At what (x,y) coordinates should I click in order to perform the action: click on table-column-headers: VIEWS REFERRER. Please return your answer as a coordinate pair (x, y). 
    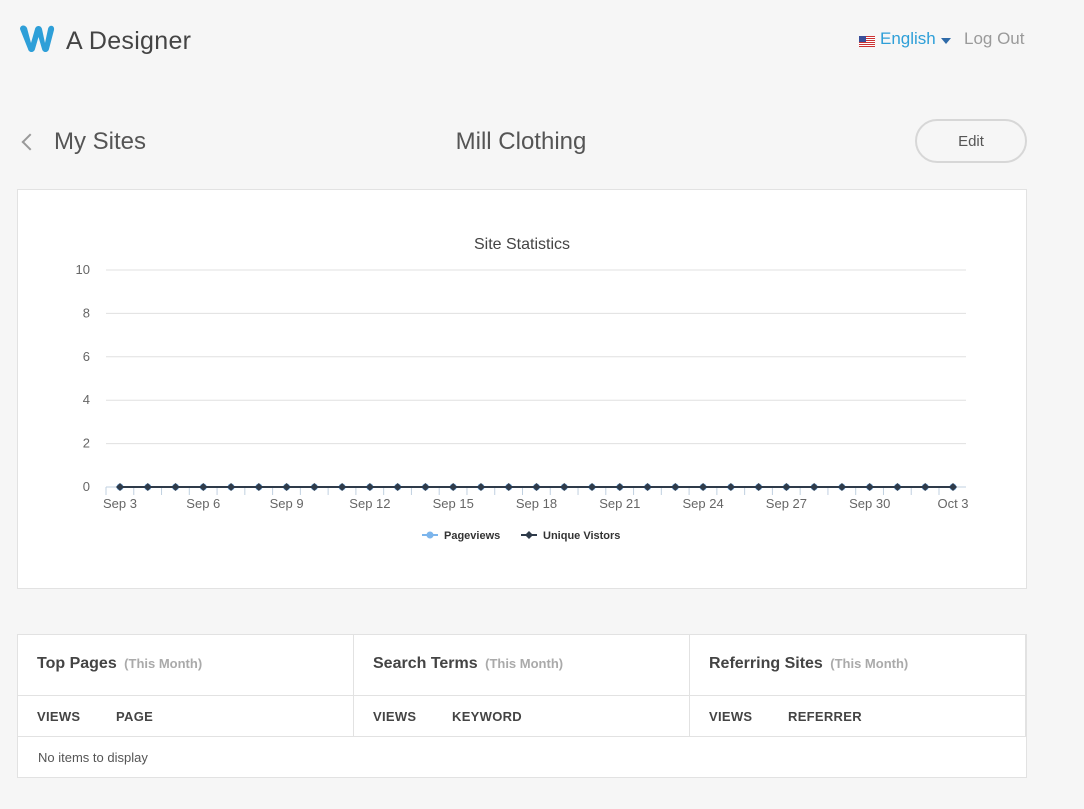
    Looking at the image, I should click on (857, 716).